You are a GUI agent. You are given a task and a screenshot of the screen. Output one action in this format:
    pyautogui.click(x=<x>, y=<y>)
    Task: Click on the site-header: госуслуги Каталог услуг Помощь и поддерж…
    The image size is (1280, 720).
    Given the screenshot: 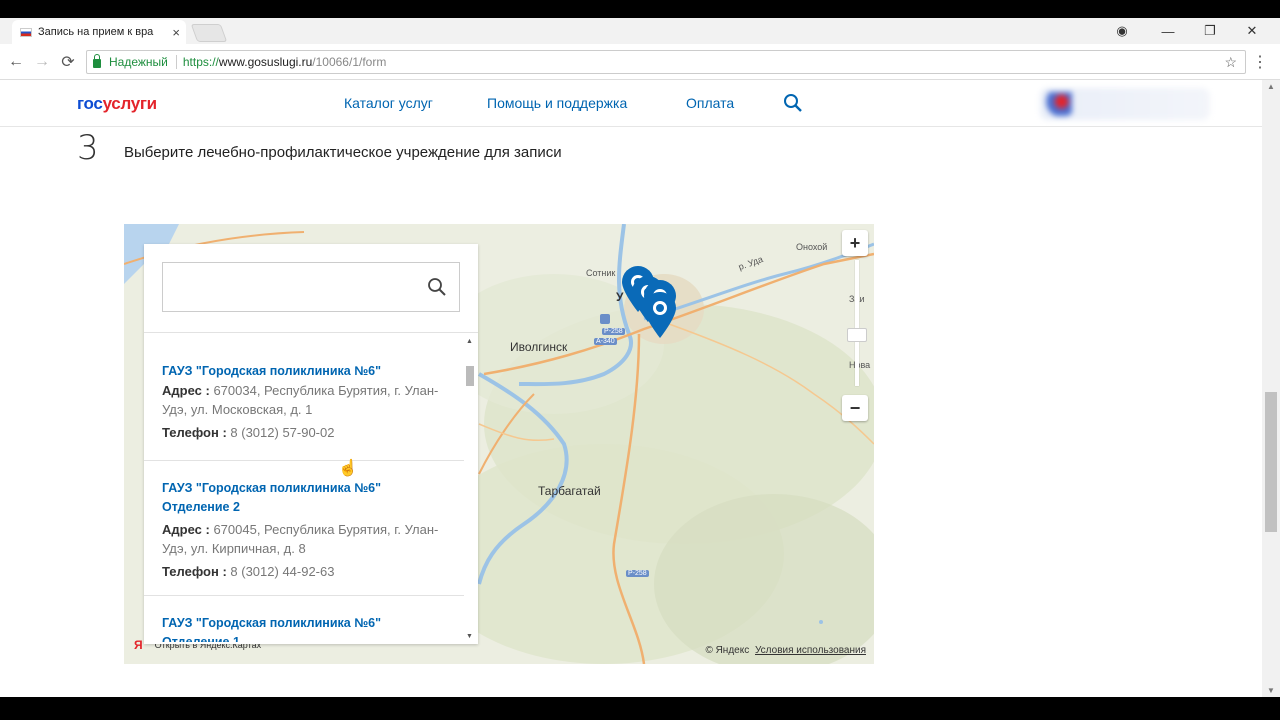 What is the action you would take?
    pyautogui.click(x=631, y=103)
    